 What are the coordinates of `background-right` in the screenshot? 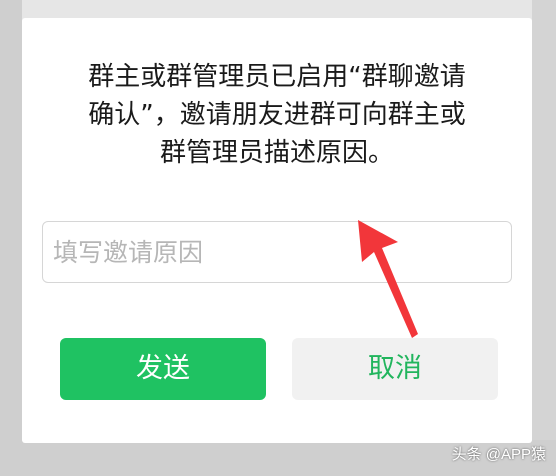 It's located at (544, 238).